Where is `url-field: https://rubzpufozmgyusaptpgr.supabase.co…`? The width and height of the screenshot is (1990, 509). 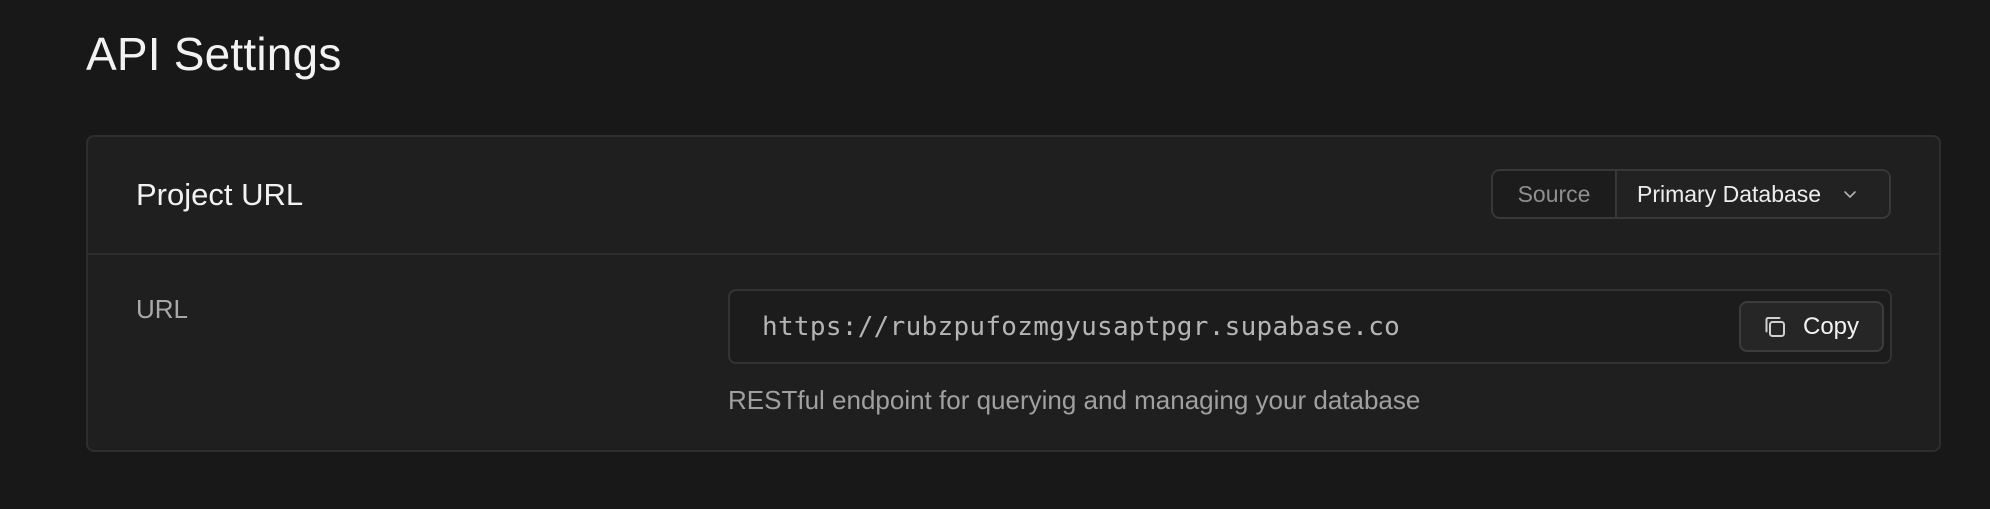
url-field: https://rubzpufozmgyusaptpgr.supabase.co… is located at coordinates (1310, 326).